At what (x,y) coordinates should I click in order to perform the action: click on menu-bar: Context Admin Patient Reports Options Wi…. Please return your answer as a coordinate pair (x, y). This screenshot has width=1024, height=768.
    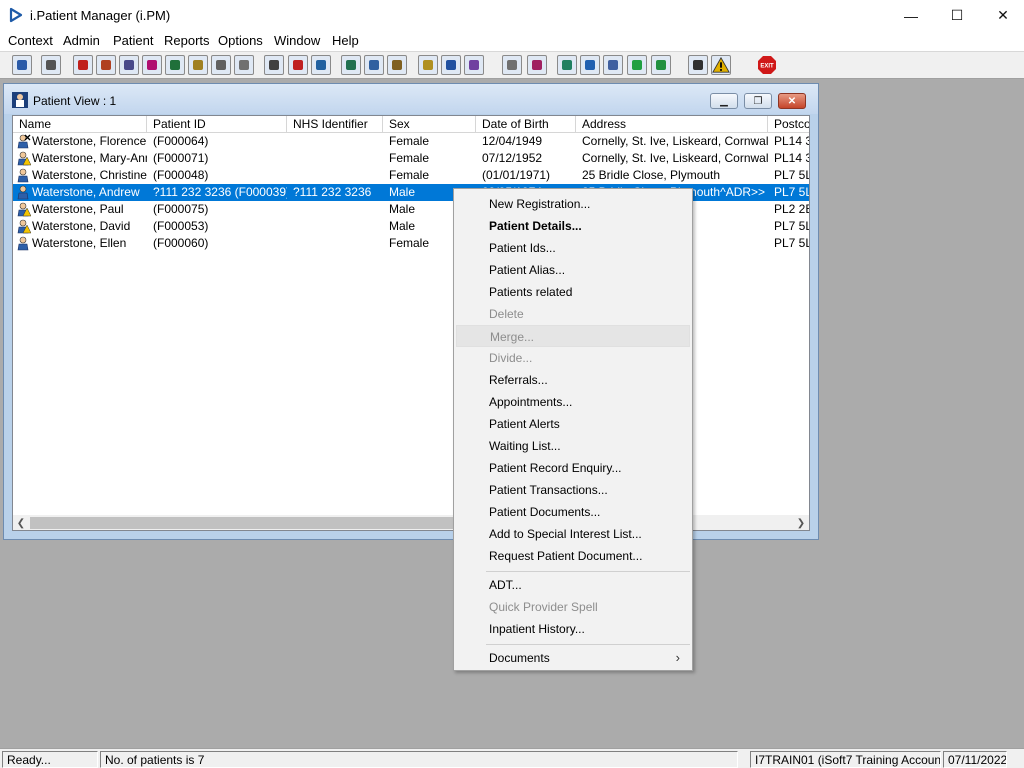
    Looking at the image, I should click on (512, 41).